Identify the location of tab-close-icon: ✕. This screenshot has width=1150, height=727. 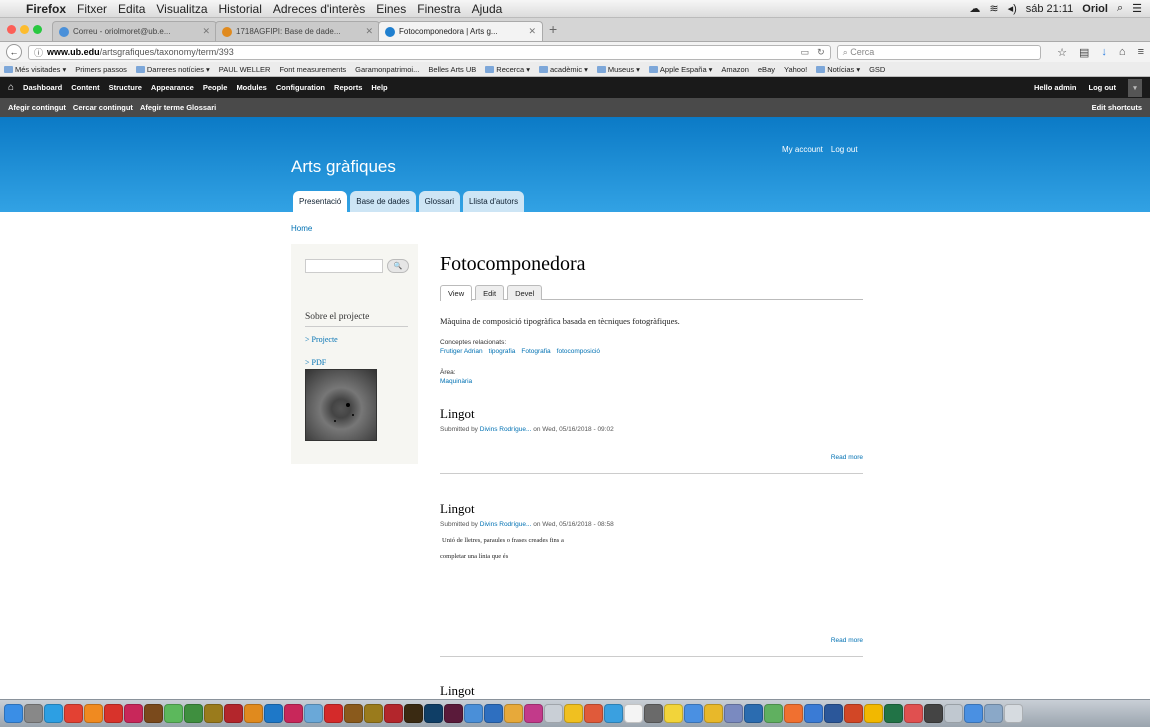
(369, 31).